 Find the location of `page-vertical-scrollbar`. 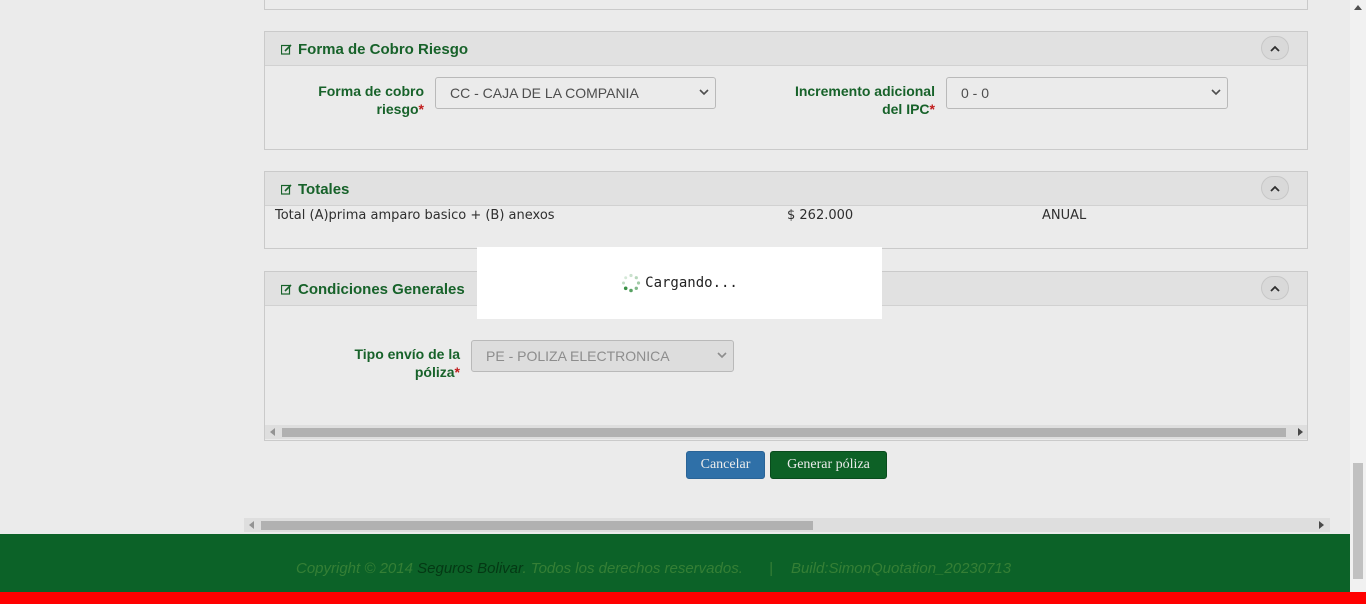

page-vertical-scrollbar is located at coordinates (1358, 296).